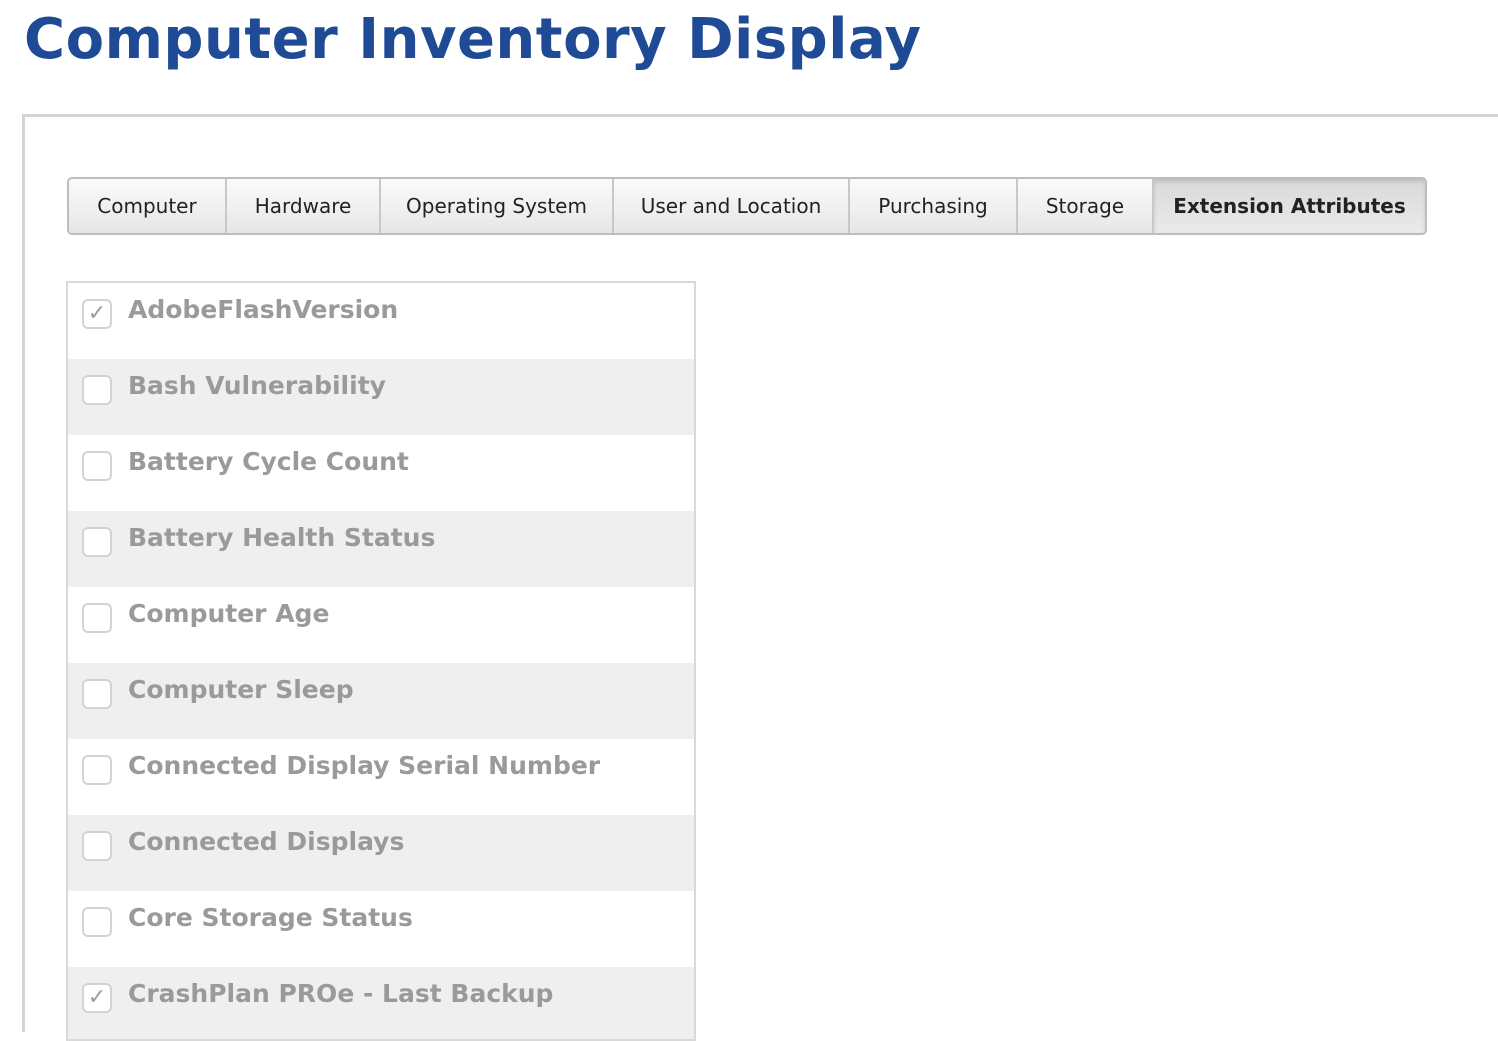  What do you see at coordinates (148, 206) in the screenshot?
I see `tab-computer: Computer` at bounding box center [148, 206].